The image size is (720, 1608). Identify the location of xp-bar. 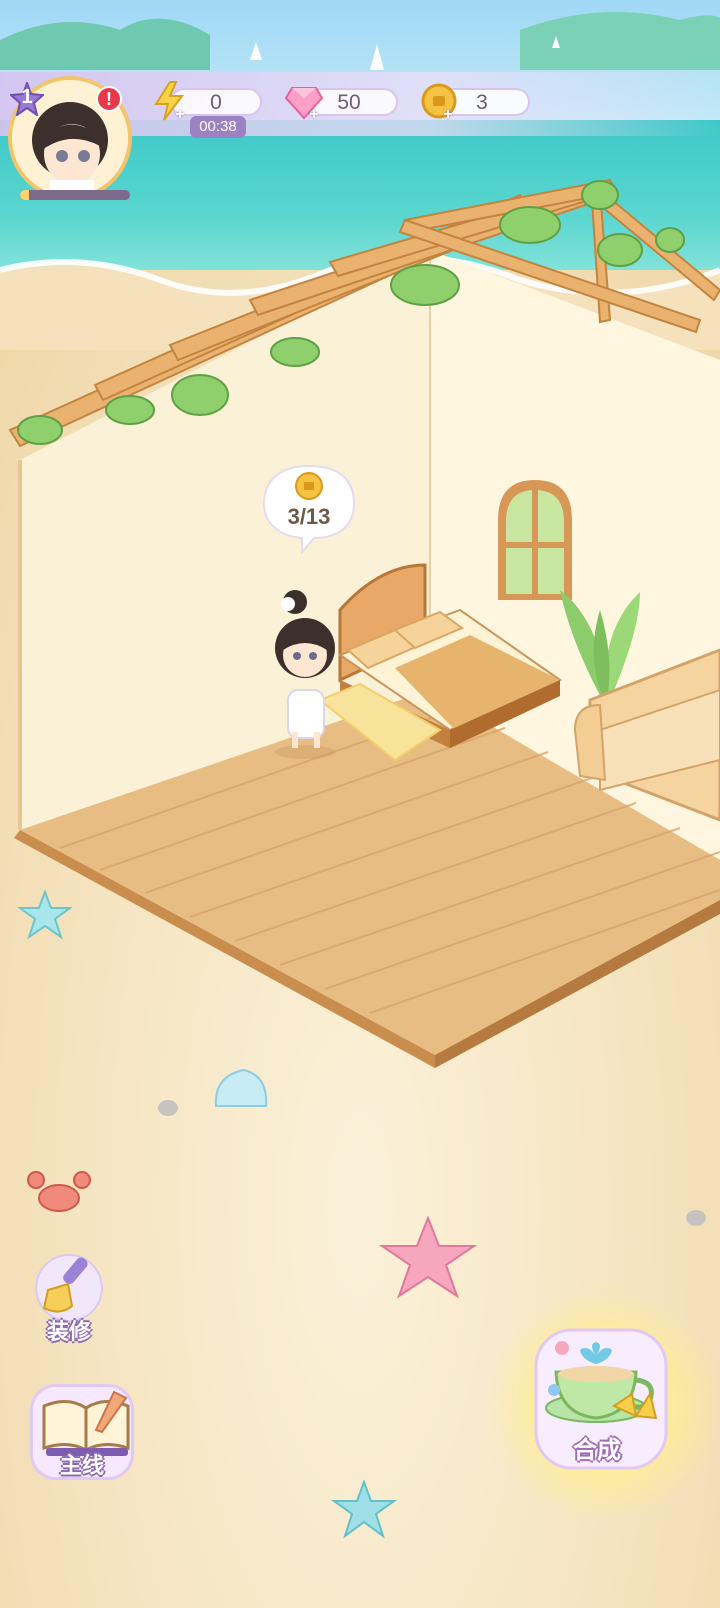
(75, 195).